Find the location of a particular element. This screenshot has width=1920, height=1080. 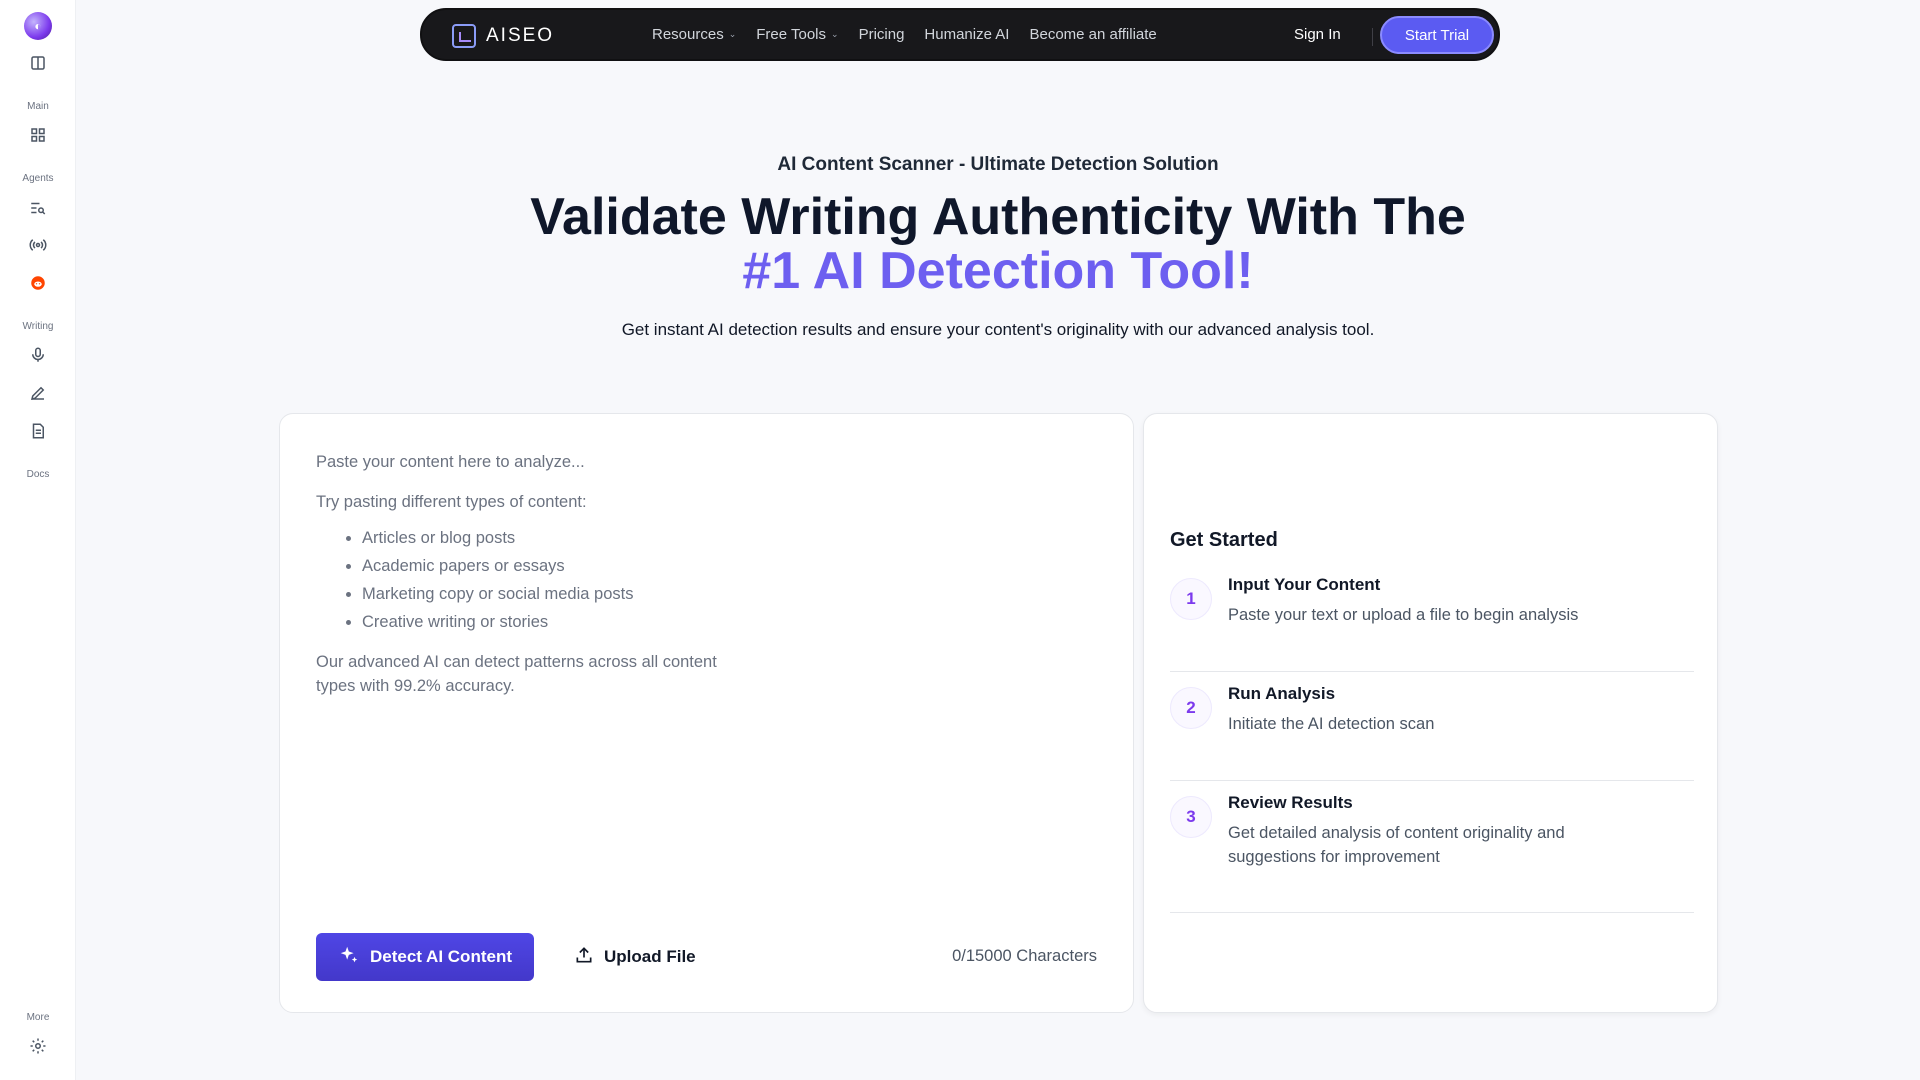

brand-mark-icon is located at coordinates (464, 36).